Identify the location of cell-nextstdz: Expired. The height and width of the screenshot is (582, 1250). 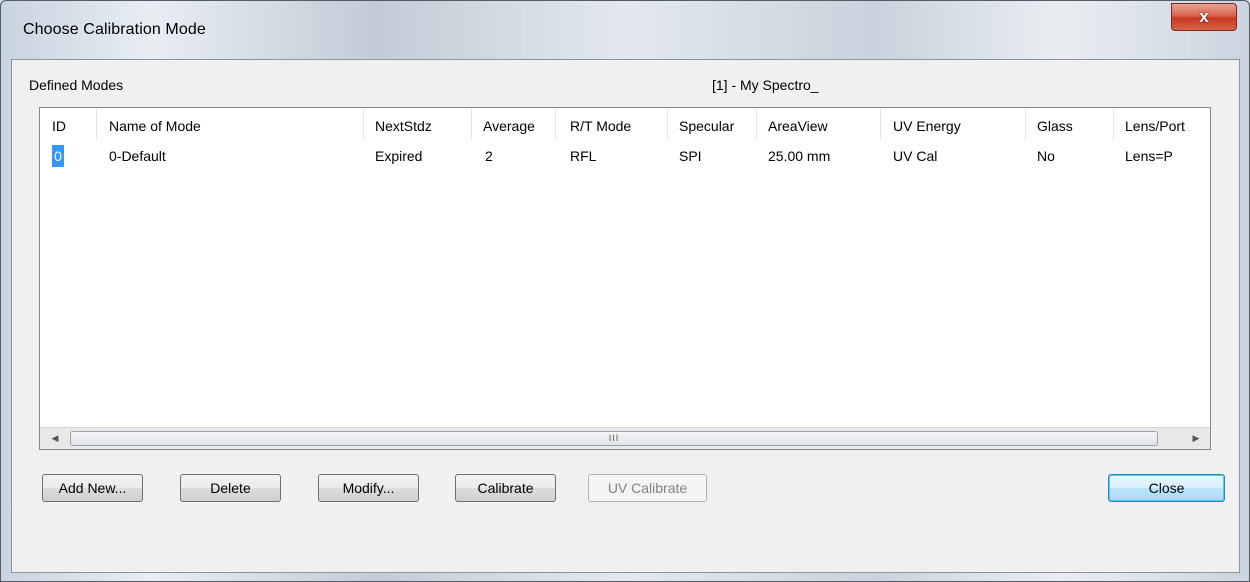
(399, 156).